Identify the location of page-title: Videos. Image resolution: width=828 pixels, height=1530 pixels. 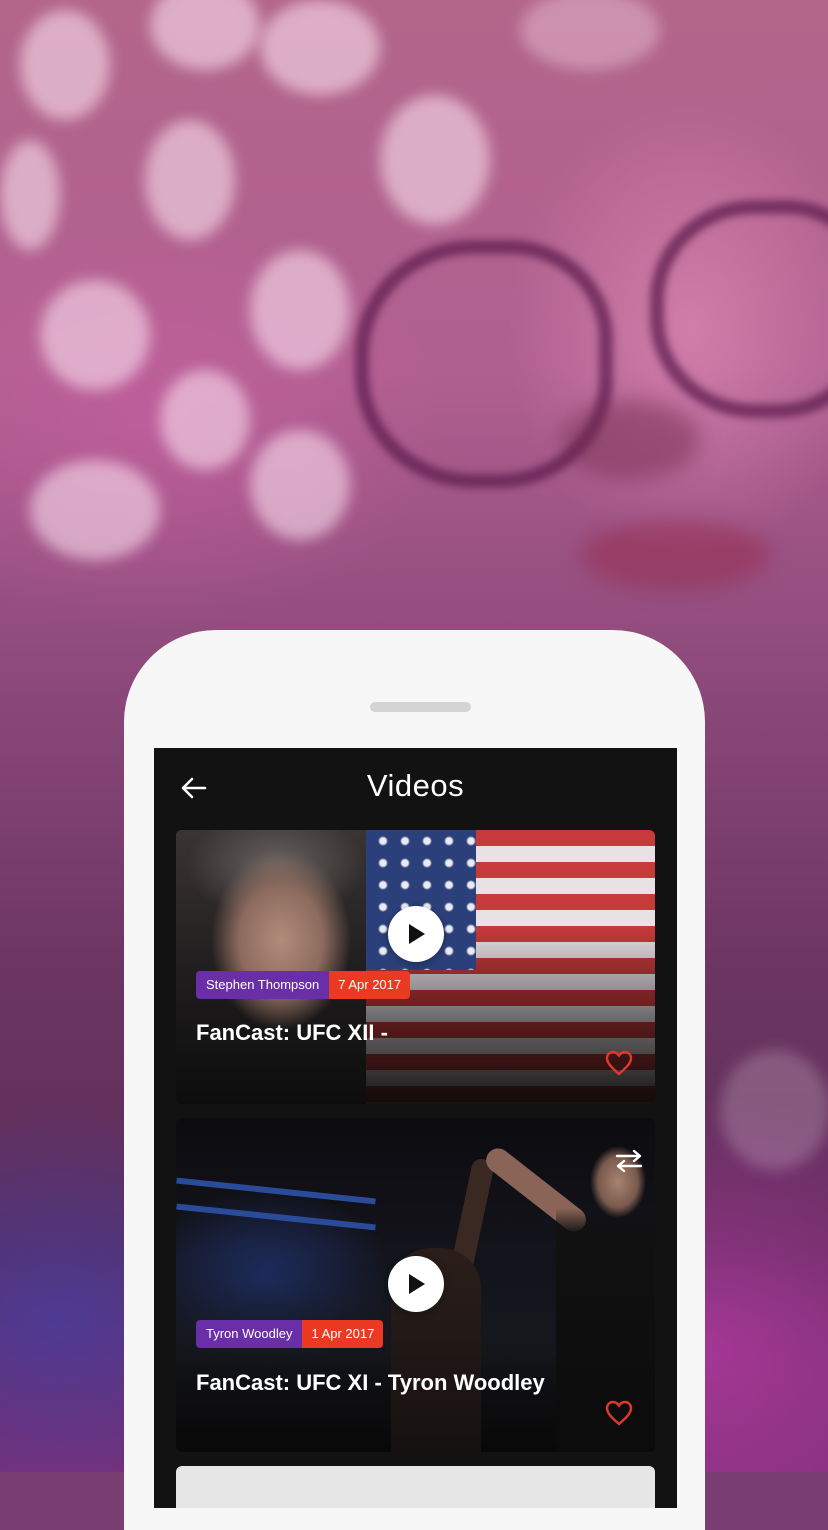
(415, 785).